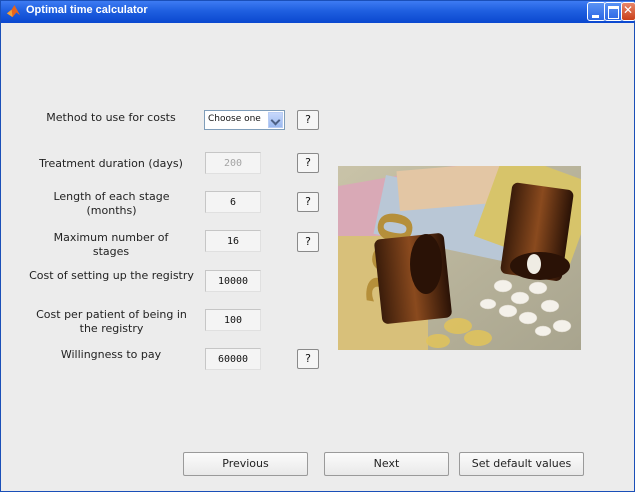 The height and width of the screenshot is (492, 635). I want to click on wtp-label: Willingness to pay, so click(111, 354).